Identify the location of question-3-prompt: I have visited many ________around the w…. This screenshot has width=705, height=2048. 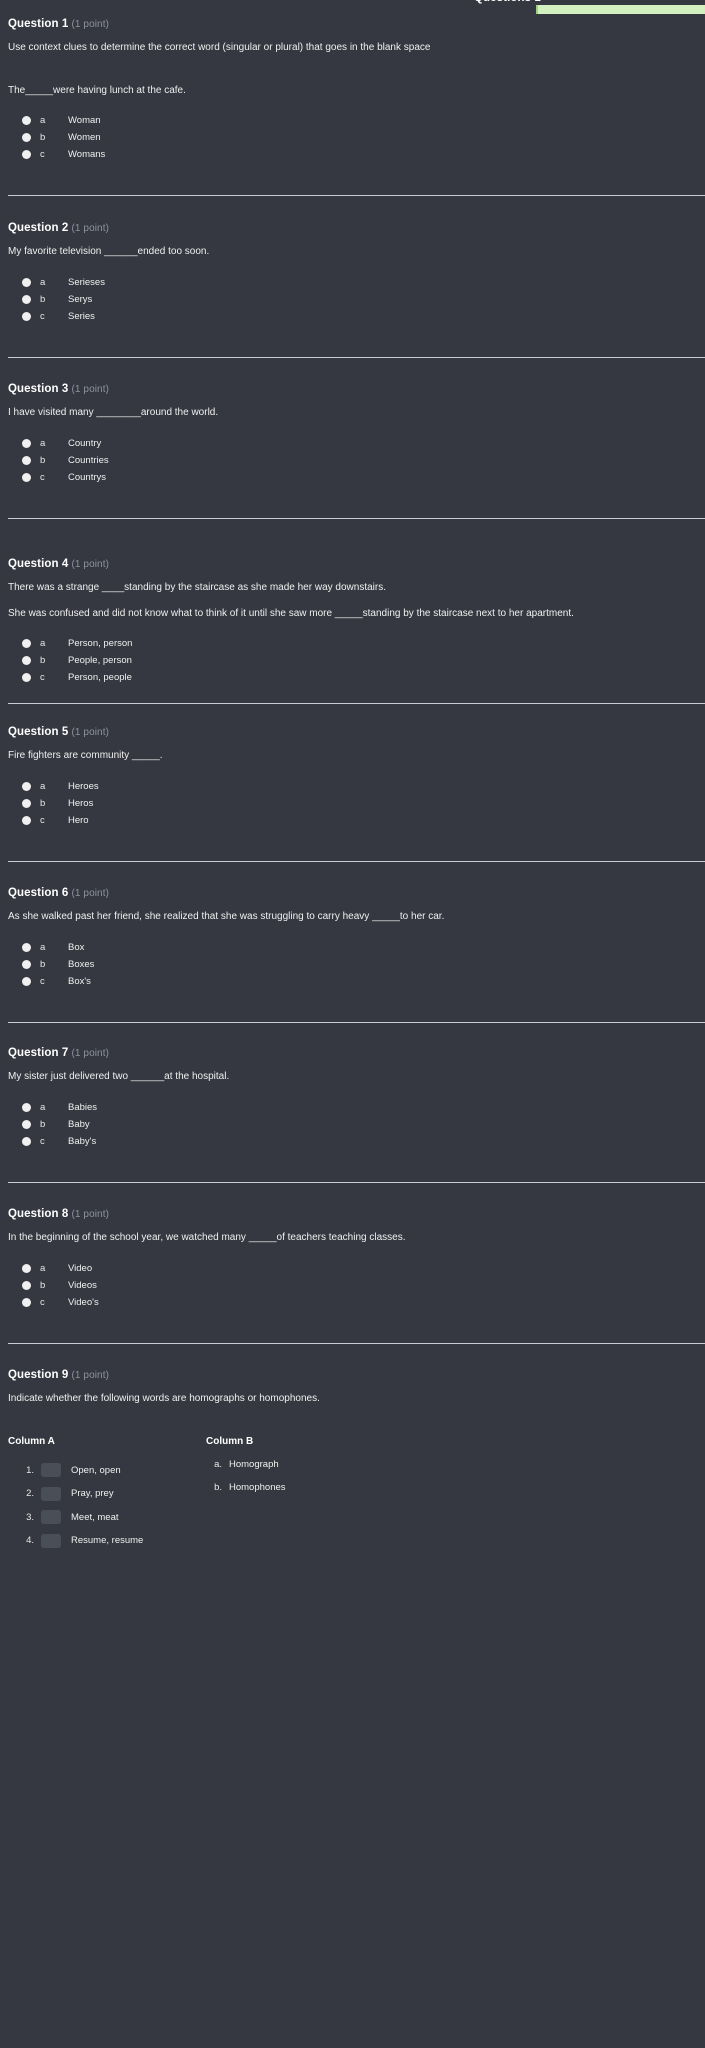
(113, 412).